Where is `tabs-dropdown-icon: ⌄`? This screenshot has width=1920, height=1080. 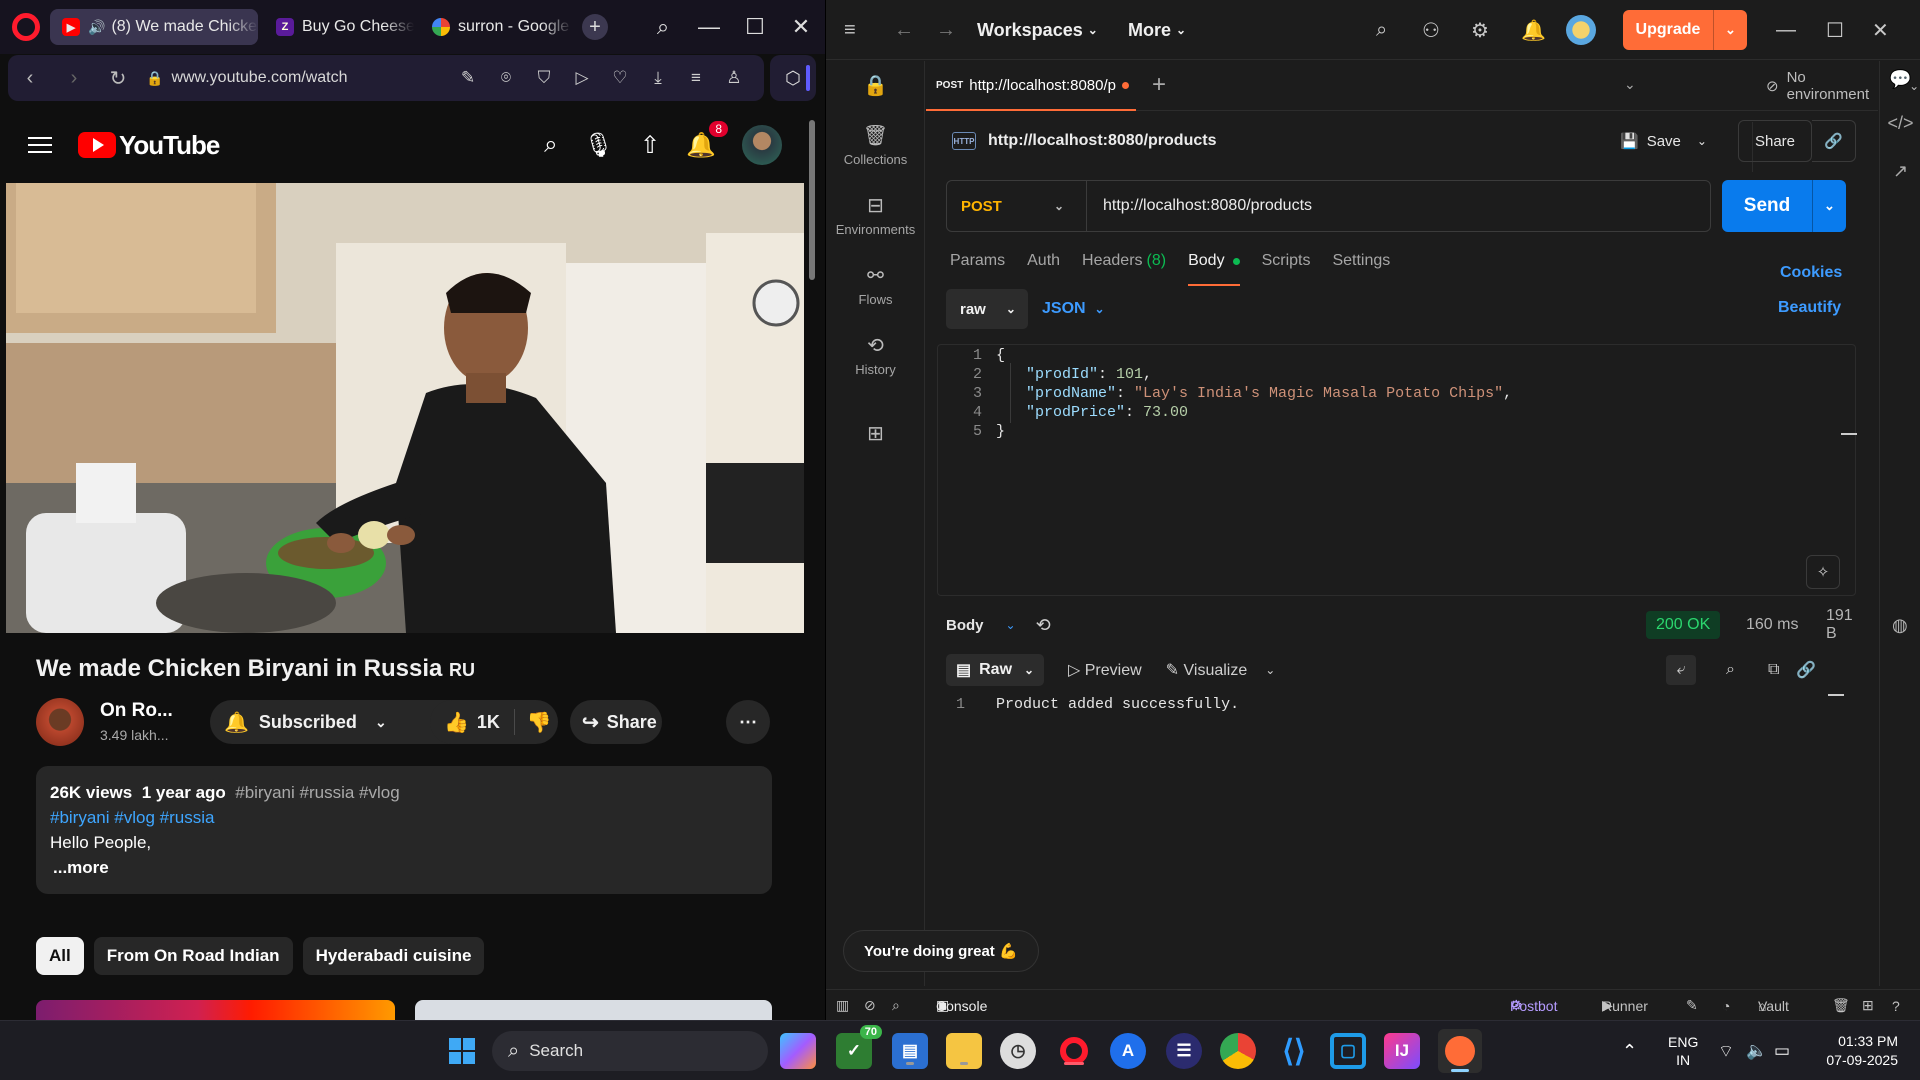
tabs-dropdown-icon: ⌄ is located at coordinates (1630, 84).